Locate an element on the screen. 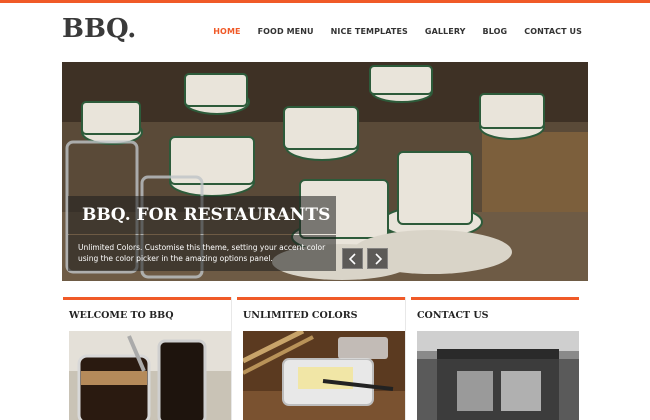 Image resolution: width=650 pixels, height=420 pixels. hero-title: BBQ. FOR RESTAURANTS is located at coordinates (206, 215).